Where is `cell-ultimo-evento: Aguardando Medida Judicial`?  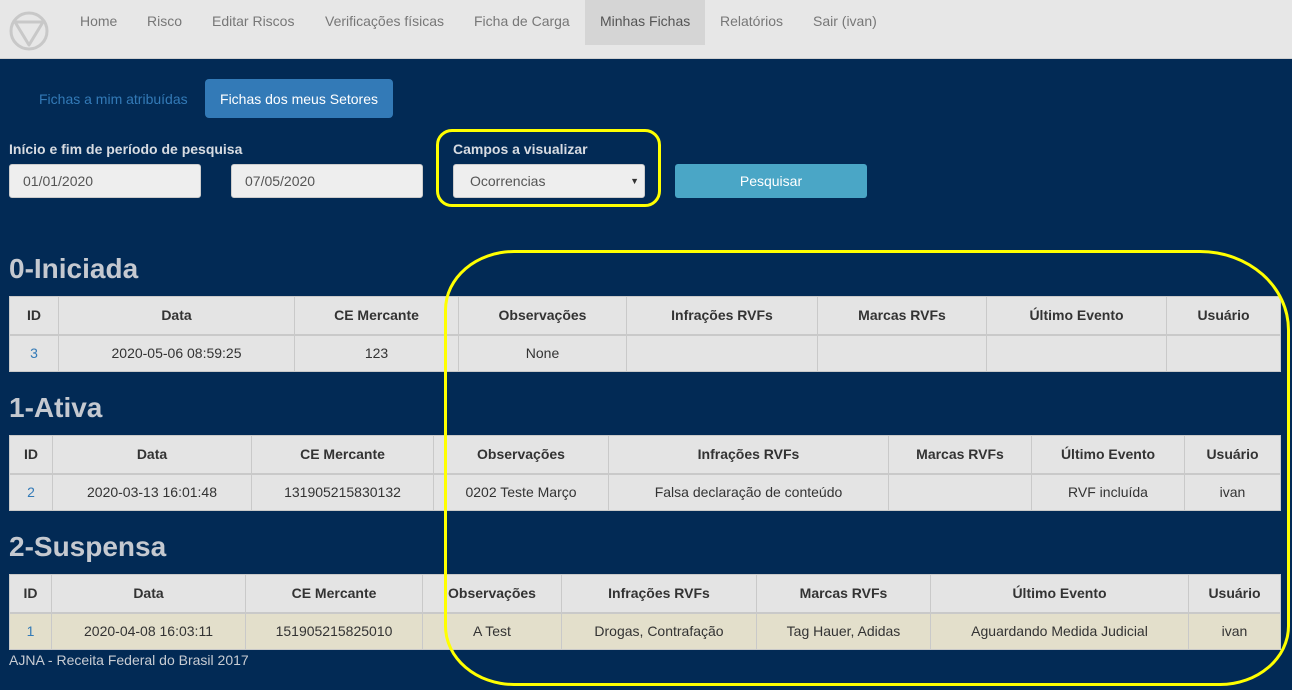 cell-ultimo-evento: Aguardando Medida Judicial is located at coordinates (1059, 631).